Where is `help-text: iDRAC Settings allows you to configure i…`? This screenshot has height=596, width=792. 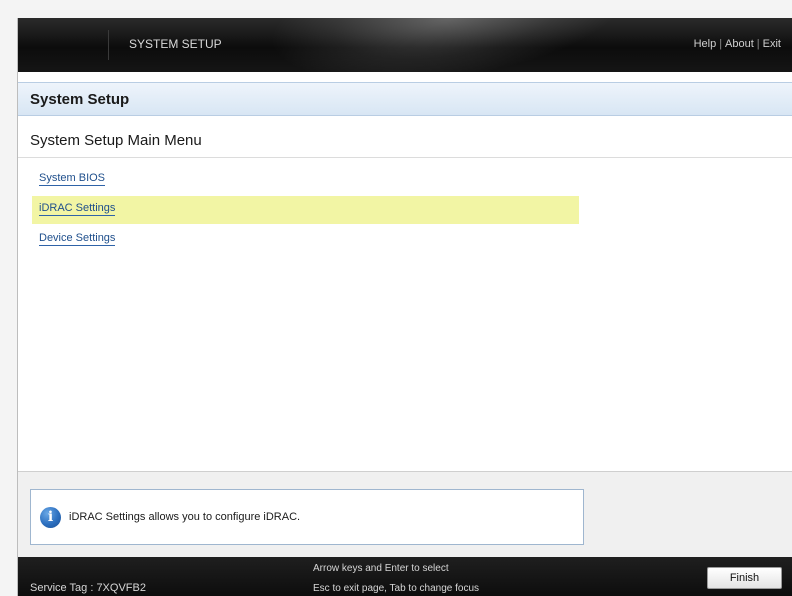 help-text: iDRAC Settings allows you to configure i… is located at coordinates (185, 517).